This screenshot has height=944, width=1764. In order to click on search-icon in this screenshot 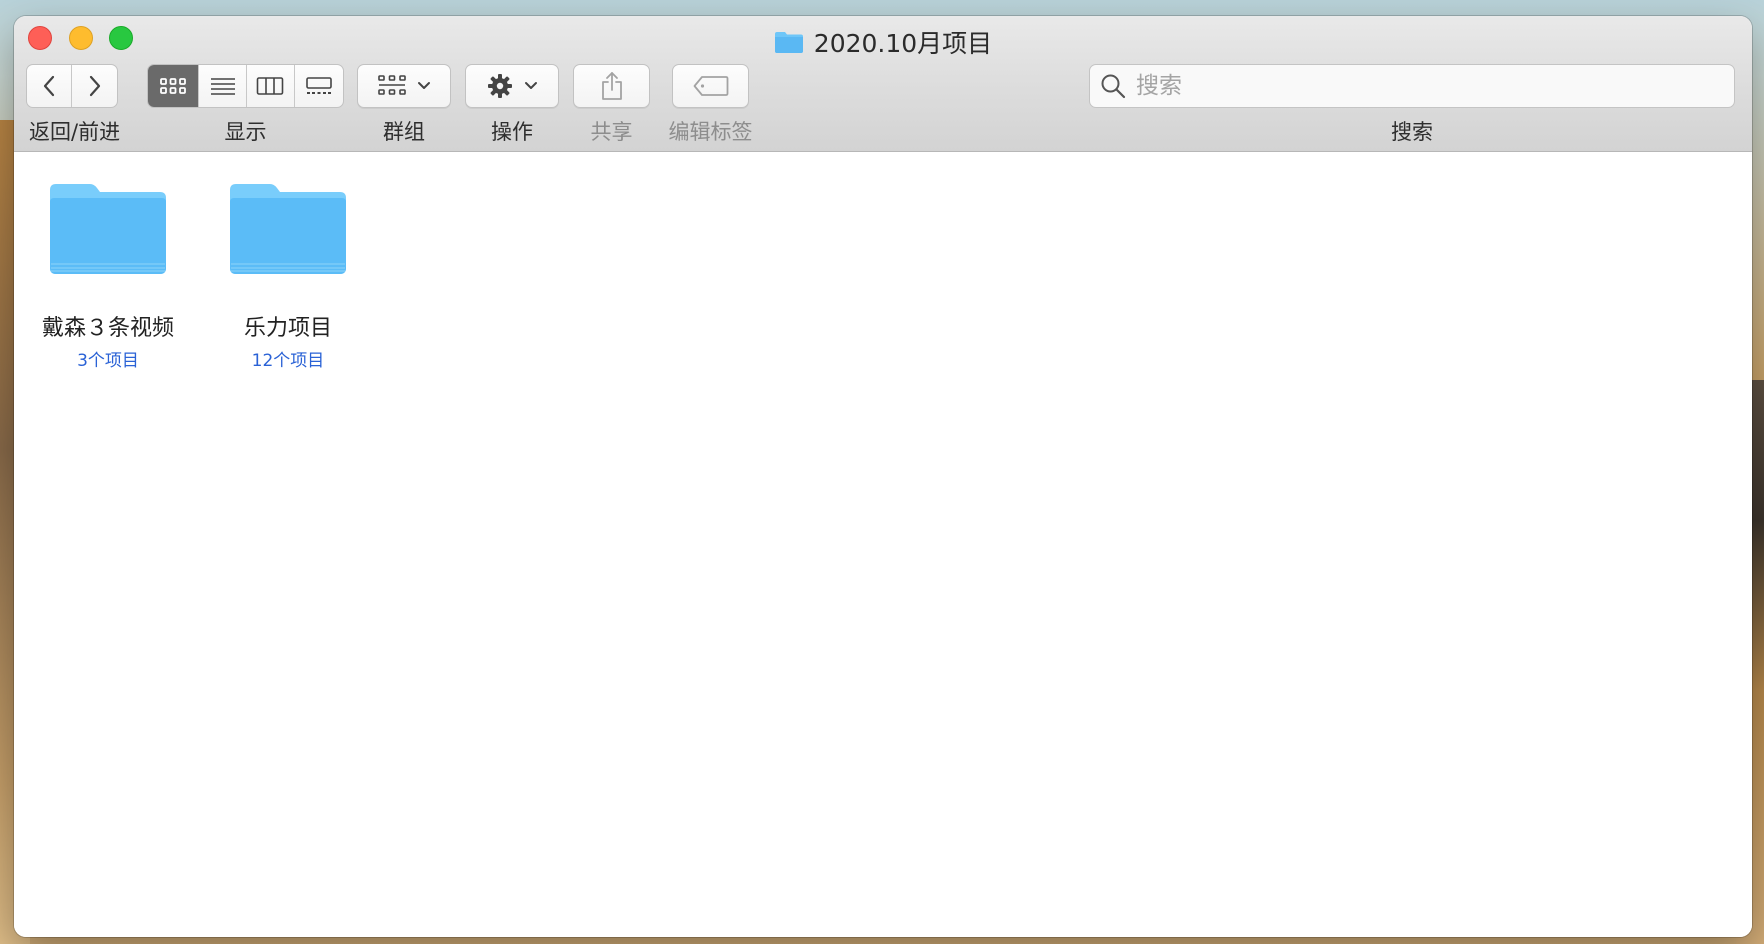, I will do `click(1113, 86)`.